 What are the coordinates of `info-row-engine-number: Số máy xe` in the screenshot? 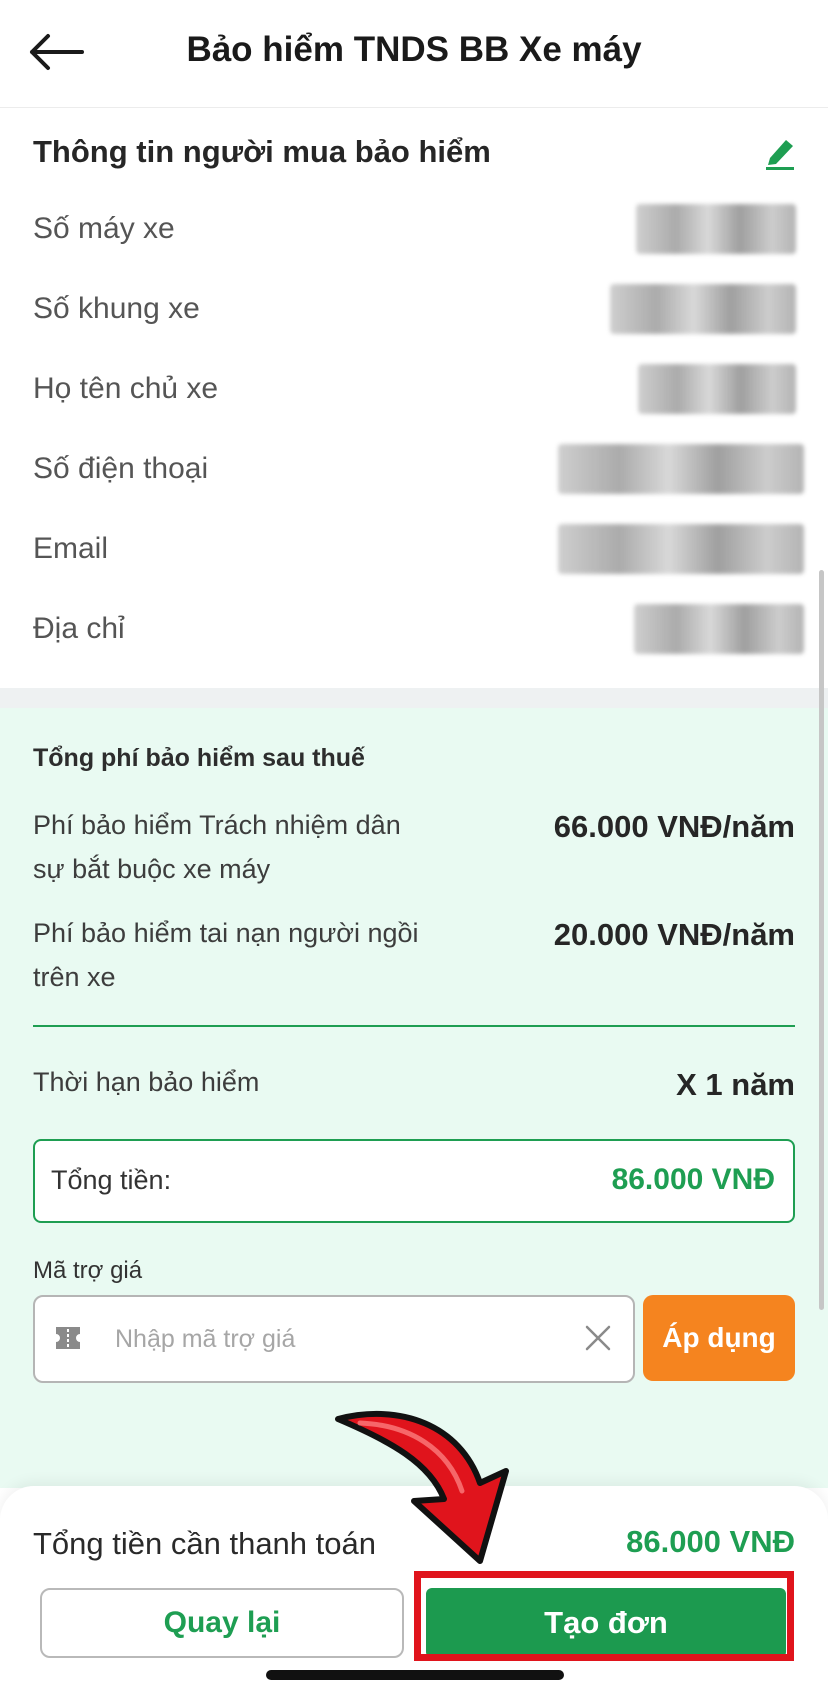 It's located at (414, 231).